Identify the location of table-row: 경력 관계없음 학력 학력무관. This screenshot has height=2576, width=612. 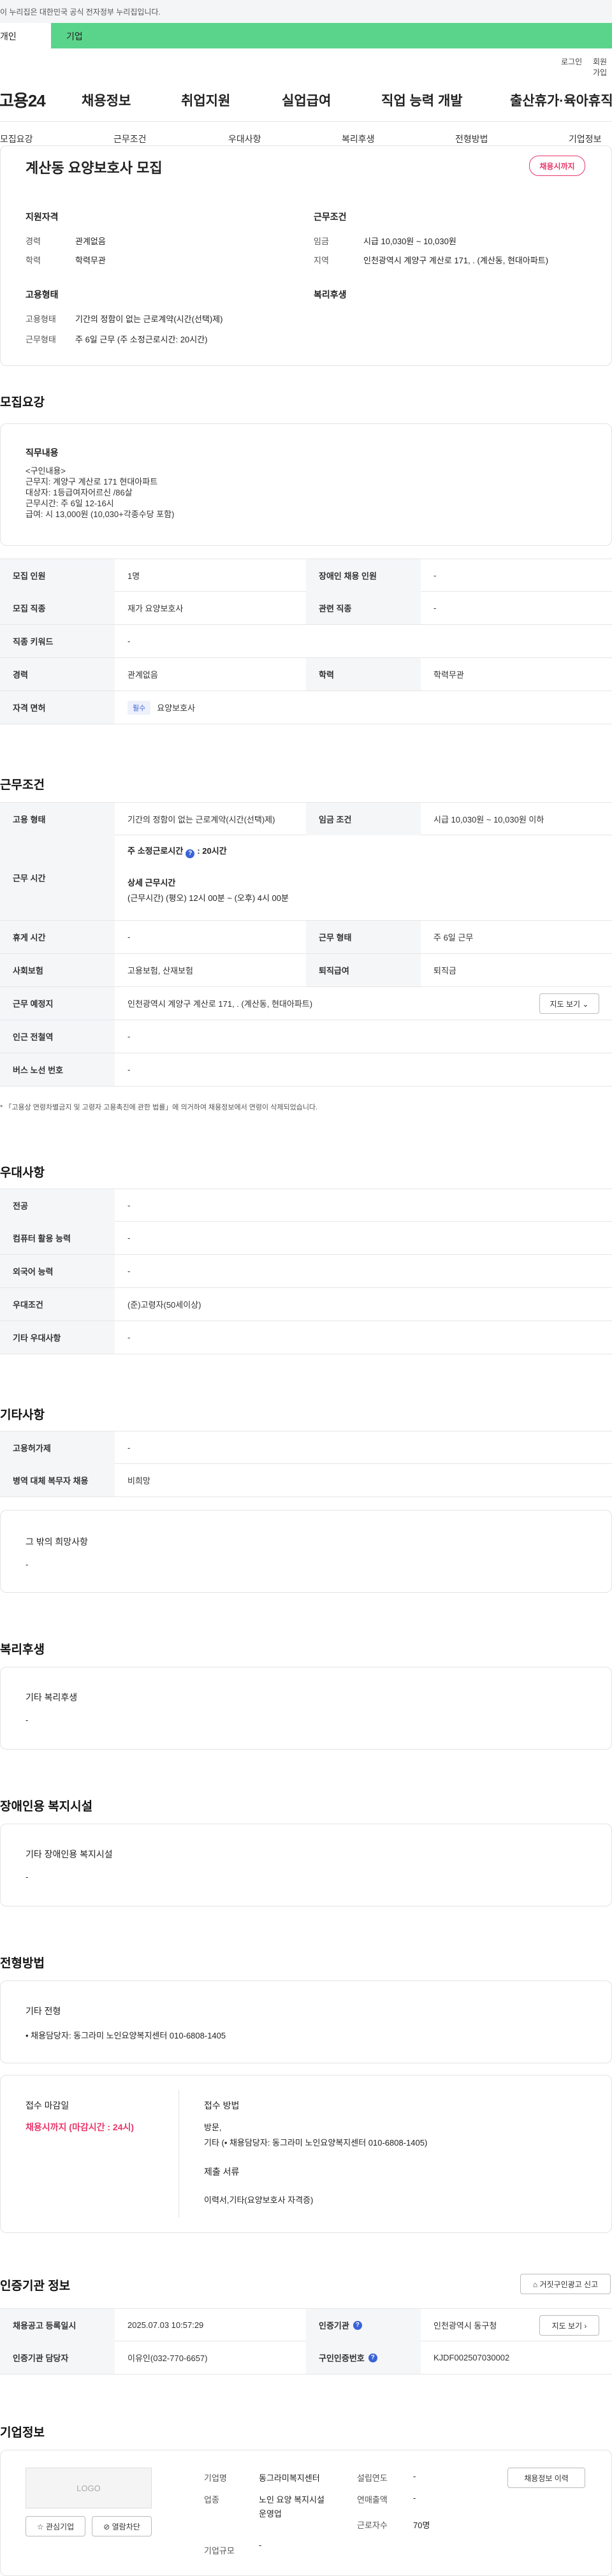
(306, 674).